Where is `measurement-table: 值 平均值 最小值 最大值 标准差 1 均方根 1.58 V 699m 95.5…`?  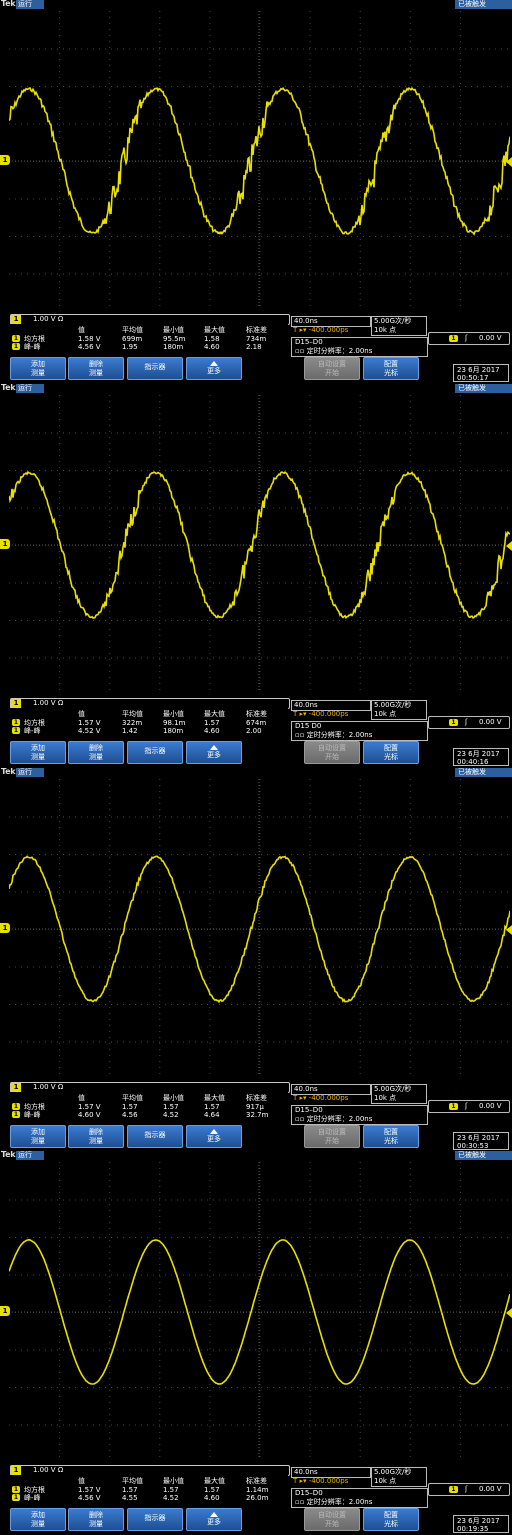 measurement-table: 值 平均值 最小值 最大值 标准差 1 均方根 1.58 V 699m 95.5… is located at coordinates (149, 338).